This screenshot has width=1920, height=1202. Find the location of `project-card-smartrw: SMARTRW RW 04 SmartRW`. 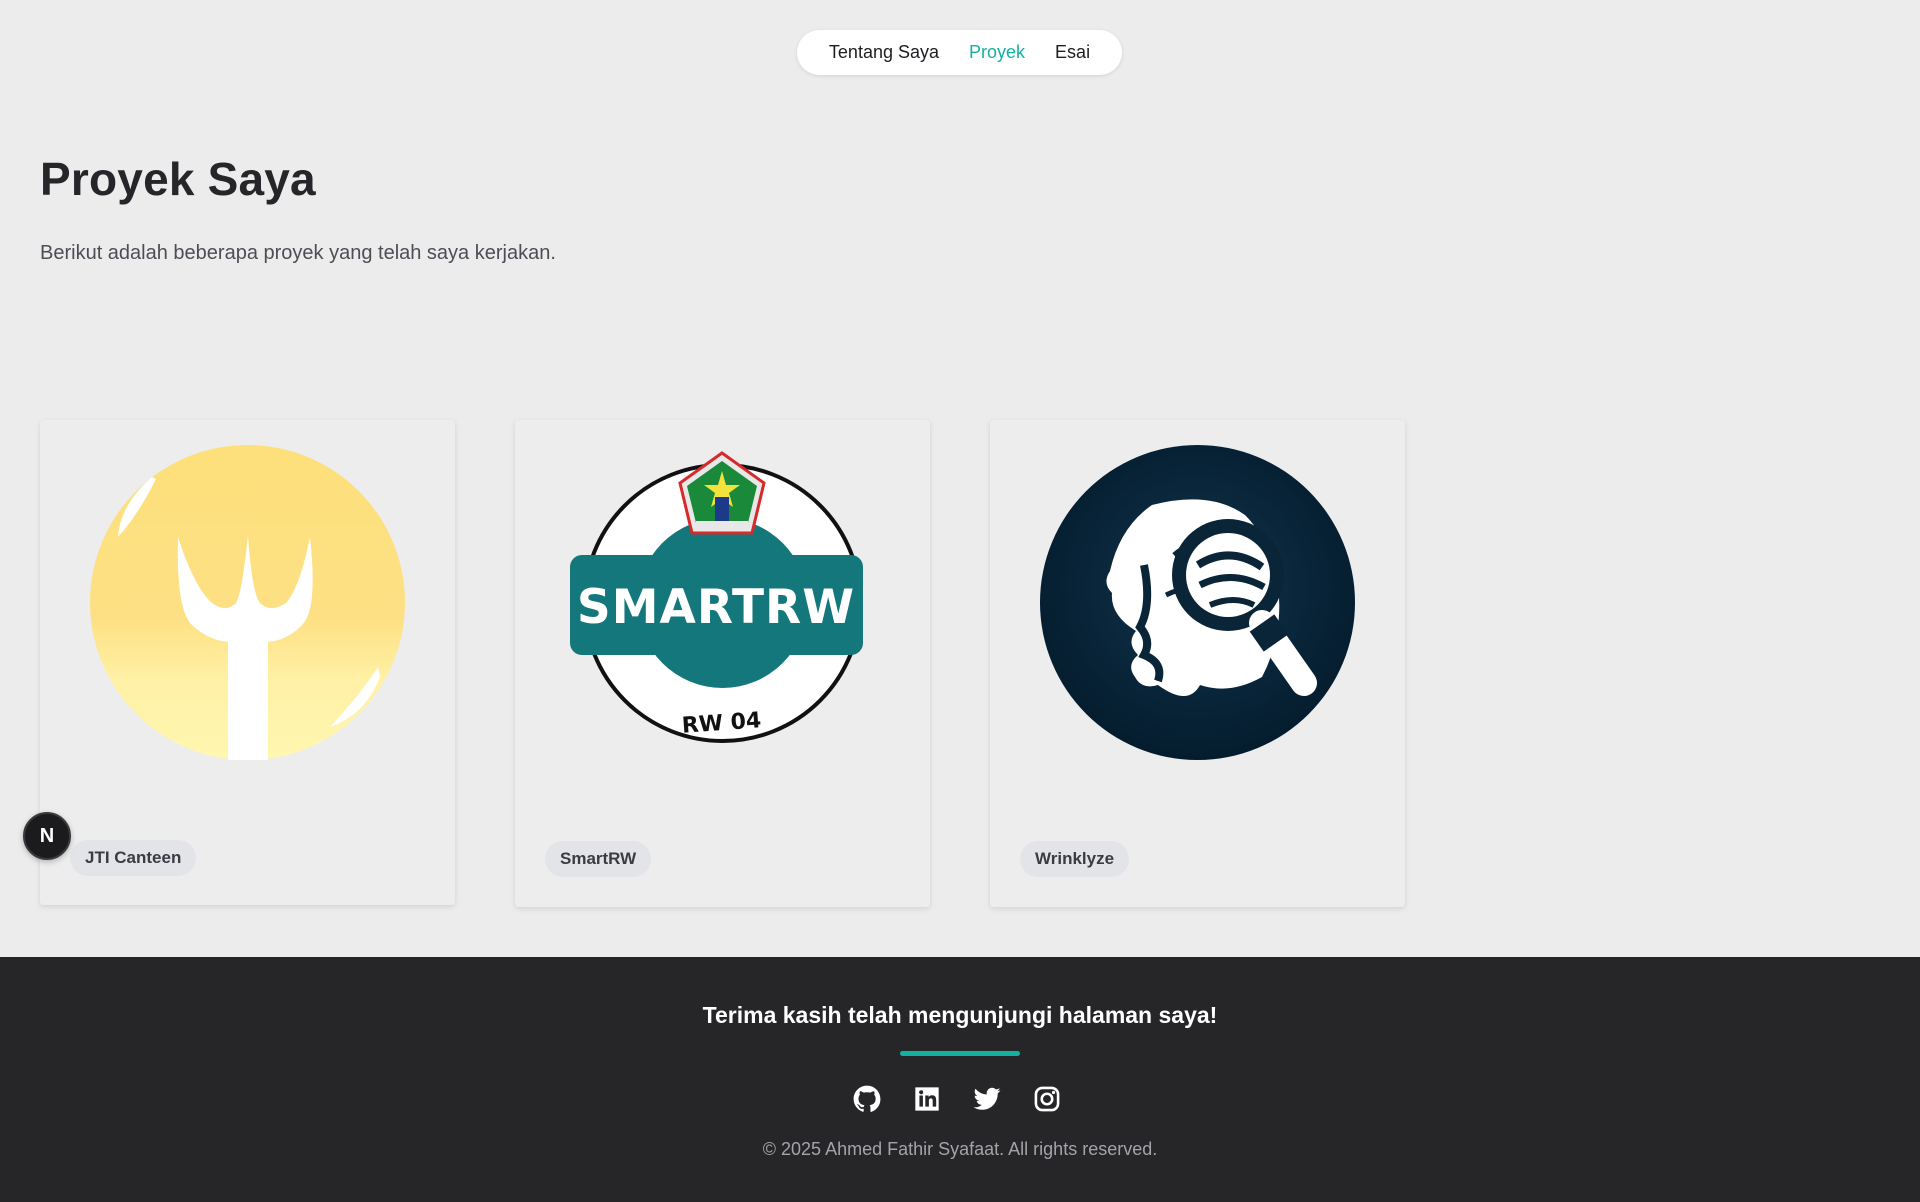

project-card-smartrw: SMARTRW RW 04 SmartRW is located at coordinates (722, 663).